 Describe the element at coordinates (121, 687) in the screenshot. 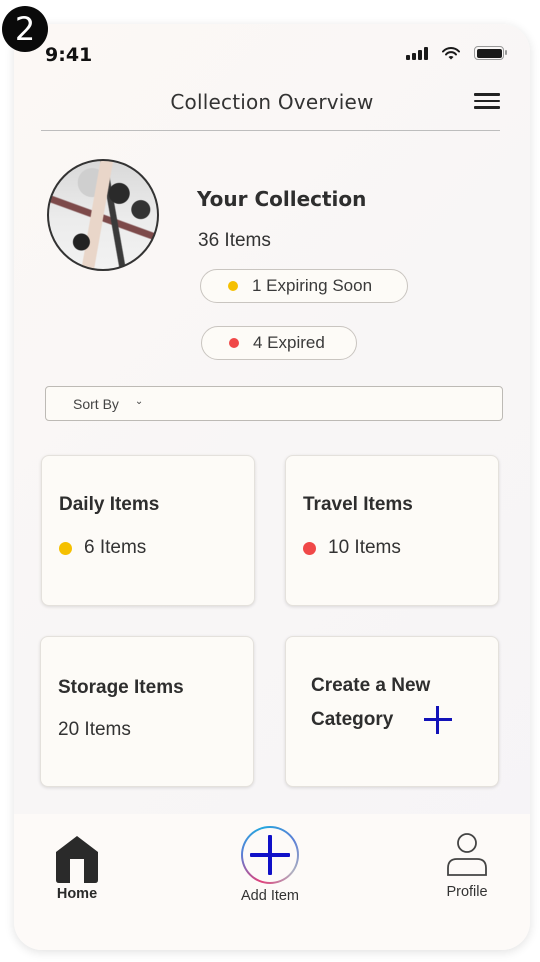

I see `category-title: Storage Items` at that location.